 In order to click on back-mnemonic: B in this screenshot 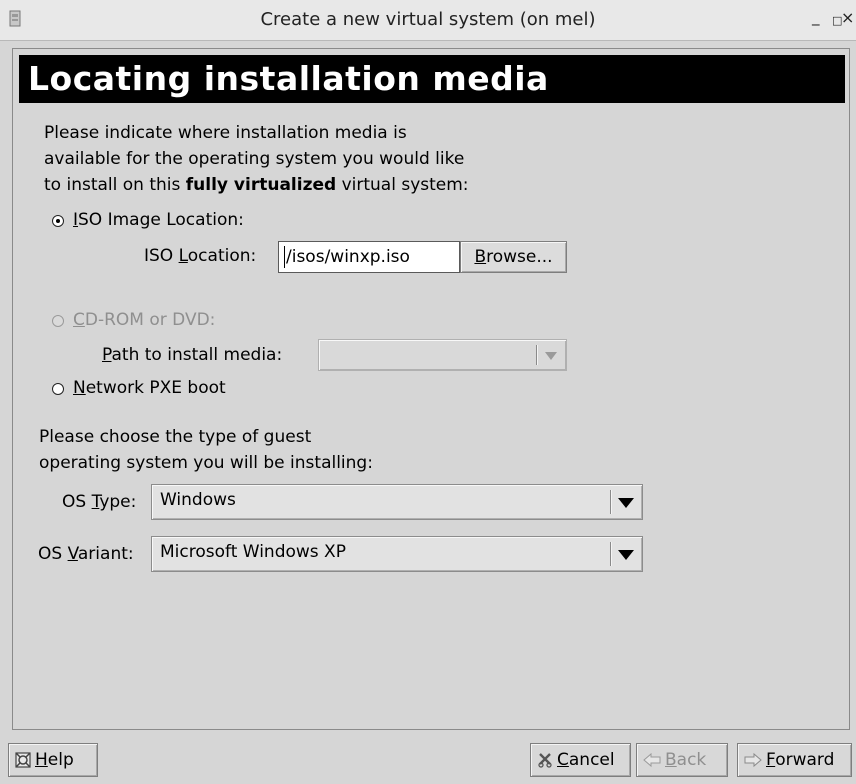, I will do `click(671, 760)`.